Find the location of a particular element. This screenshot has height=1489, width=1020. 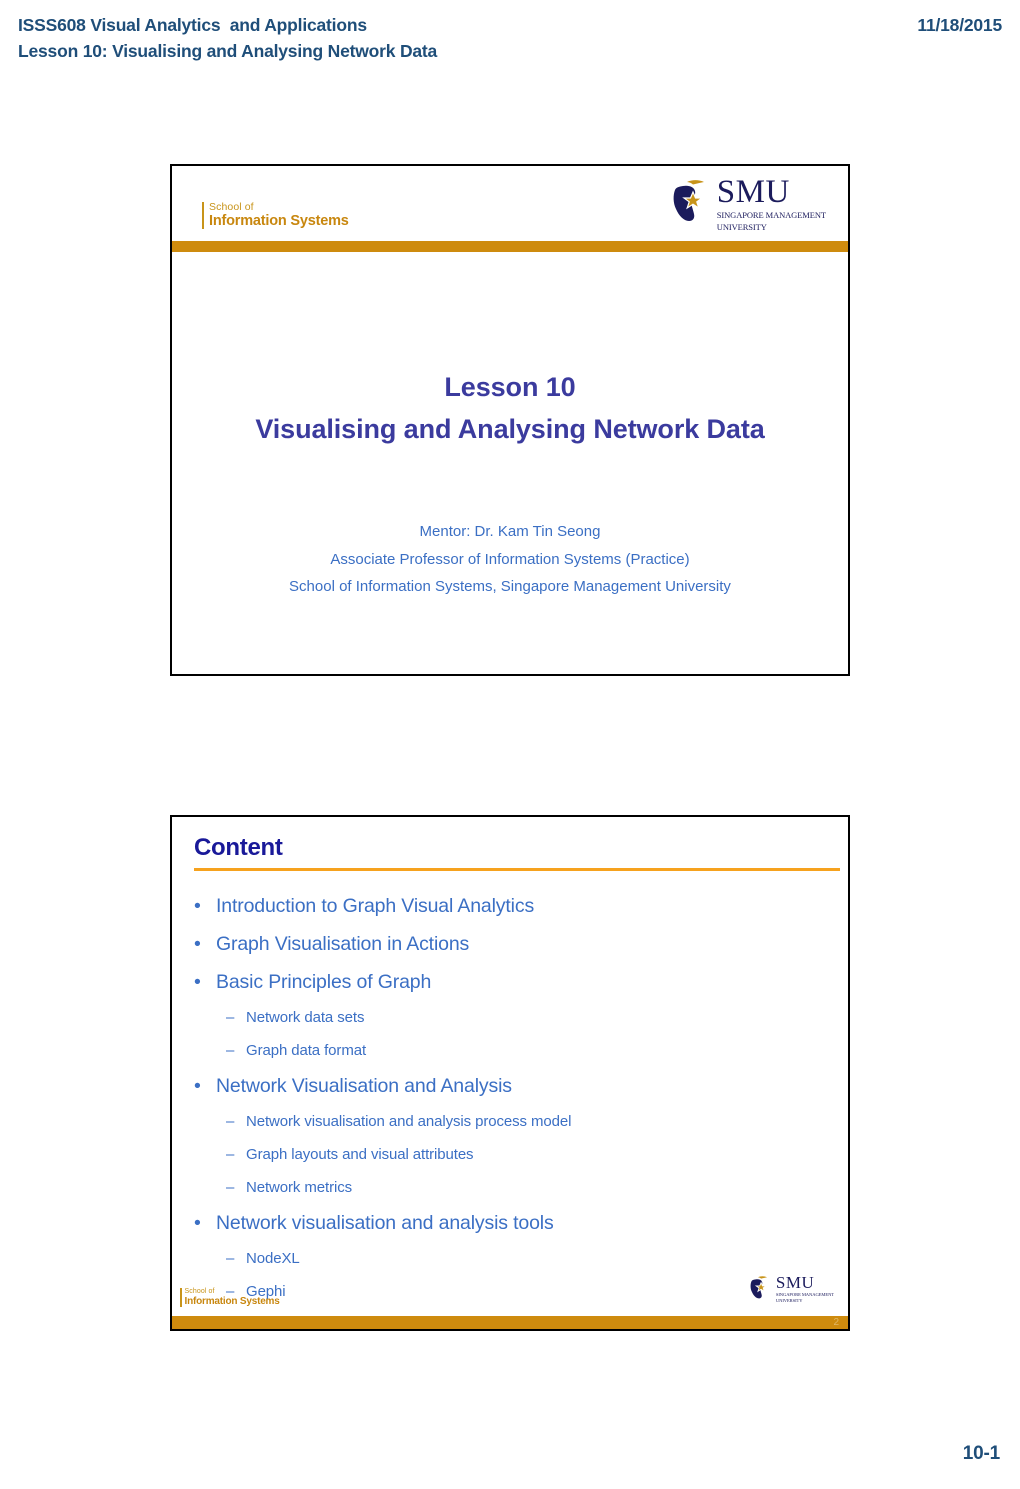

sub-bullet-item: – Gephi is located at coordinates (514, 1291).